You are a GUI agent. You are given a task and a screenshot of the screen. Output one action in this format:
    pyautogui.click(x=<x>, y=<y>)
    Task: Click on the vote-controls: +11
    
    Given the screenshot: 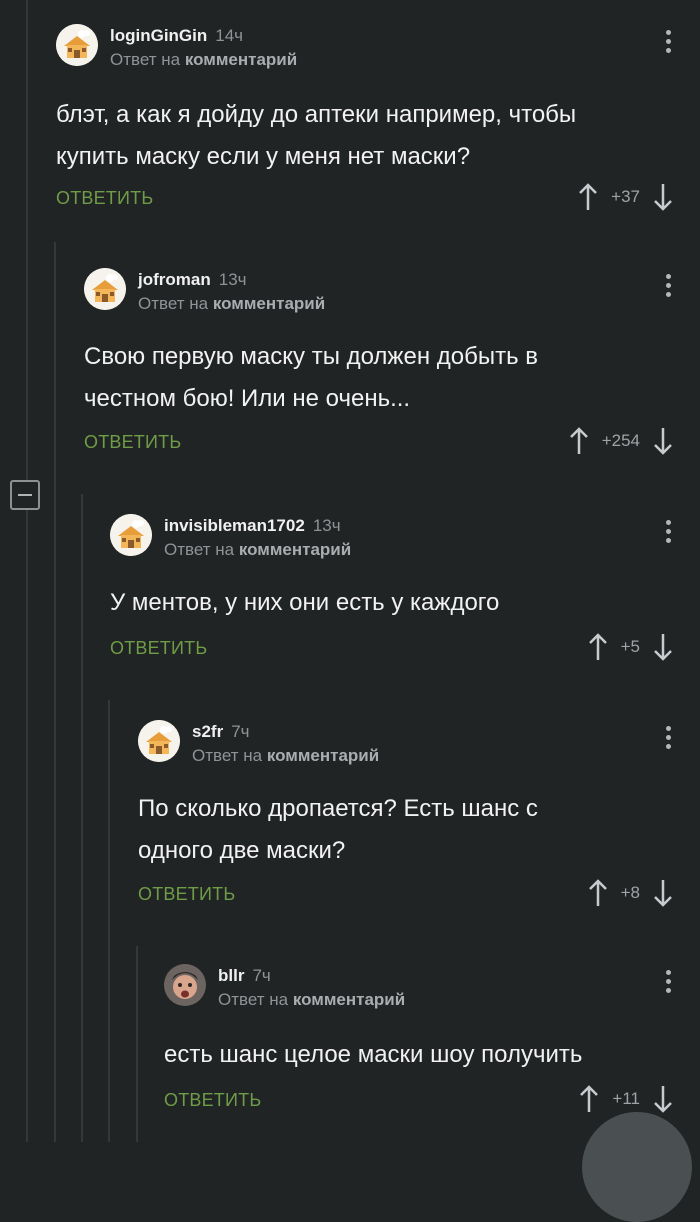 What is the action you would take?
    pyautogui.click(x=626, y=1099)
    